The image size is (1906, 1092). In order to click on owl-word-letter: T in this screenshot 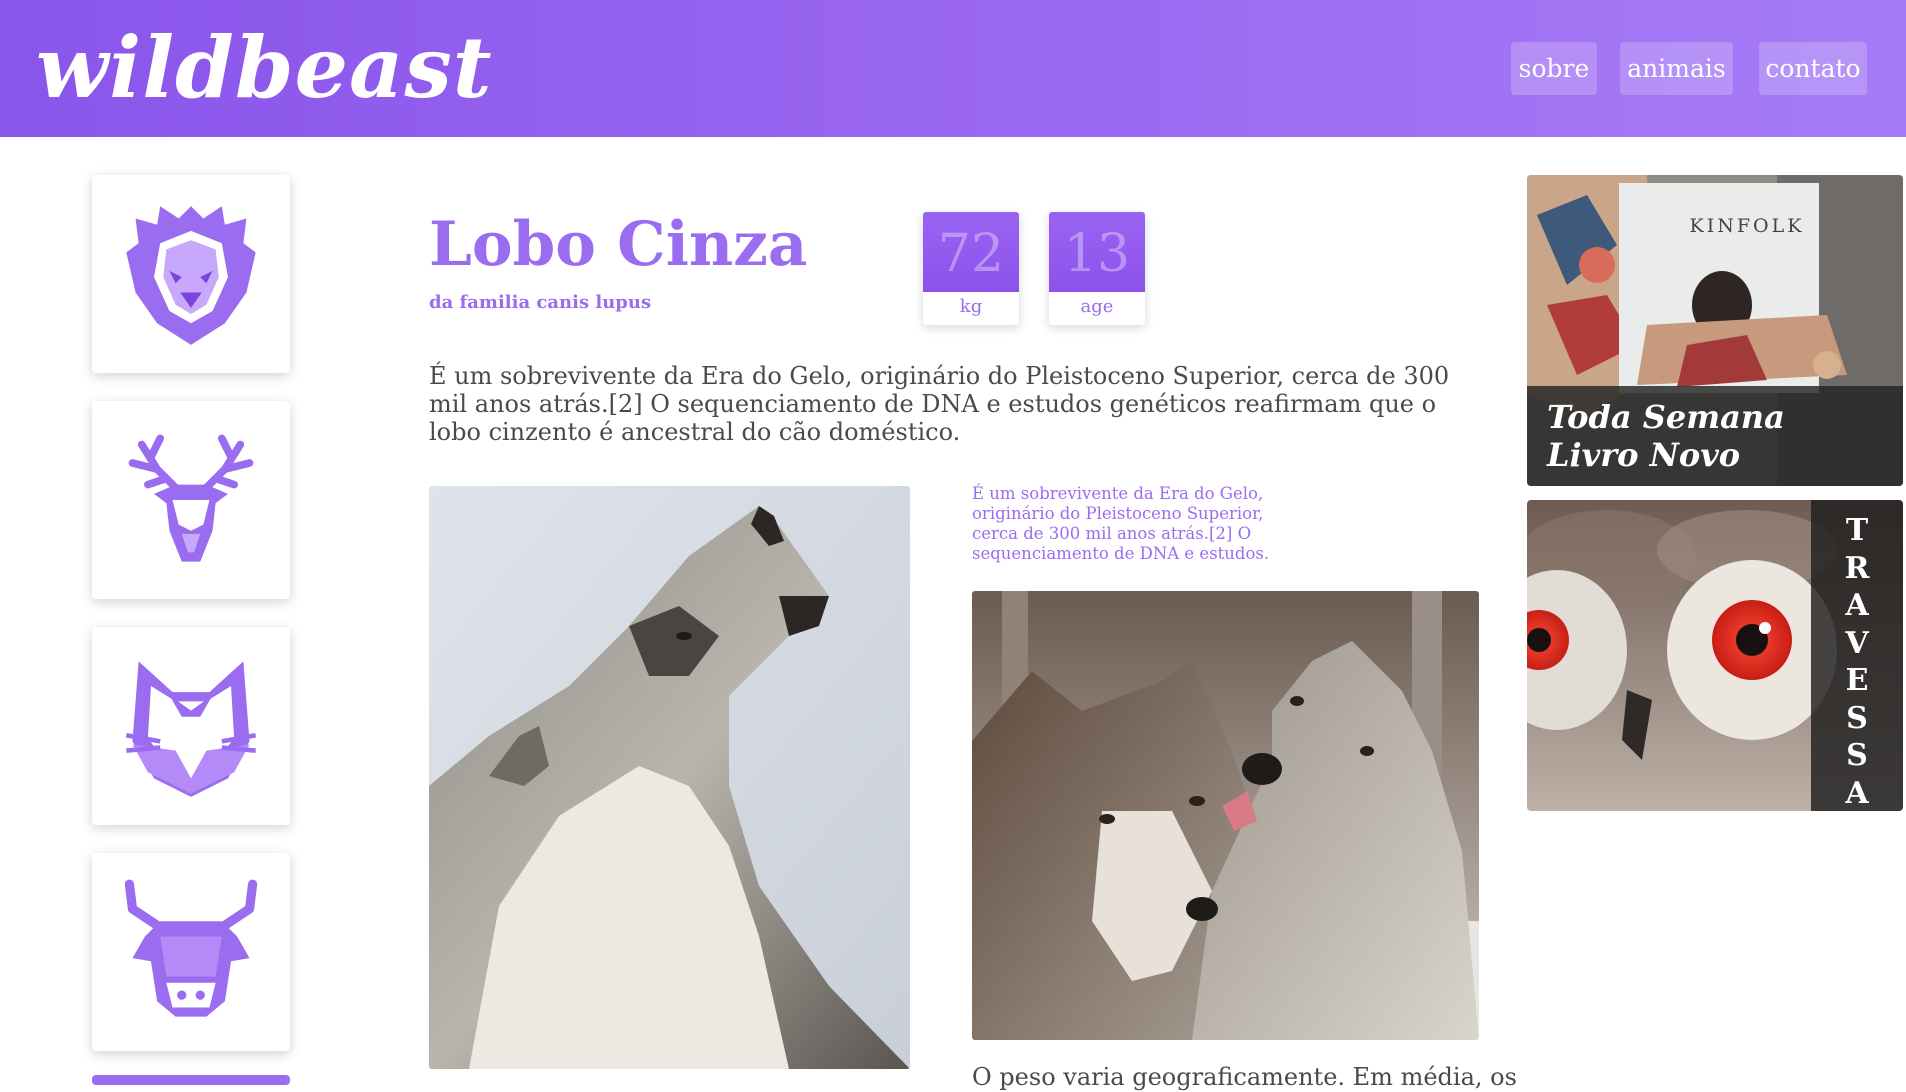, I will do `click(1857, 530)`.